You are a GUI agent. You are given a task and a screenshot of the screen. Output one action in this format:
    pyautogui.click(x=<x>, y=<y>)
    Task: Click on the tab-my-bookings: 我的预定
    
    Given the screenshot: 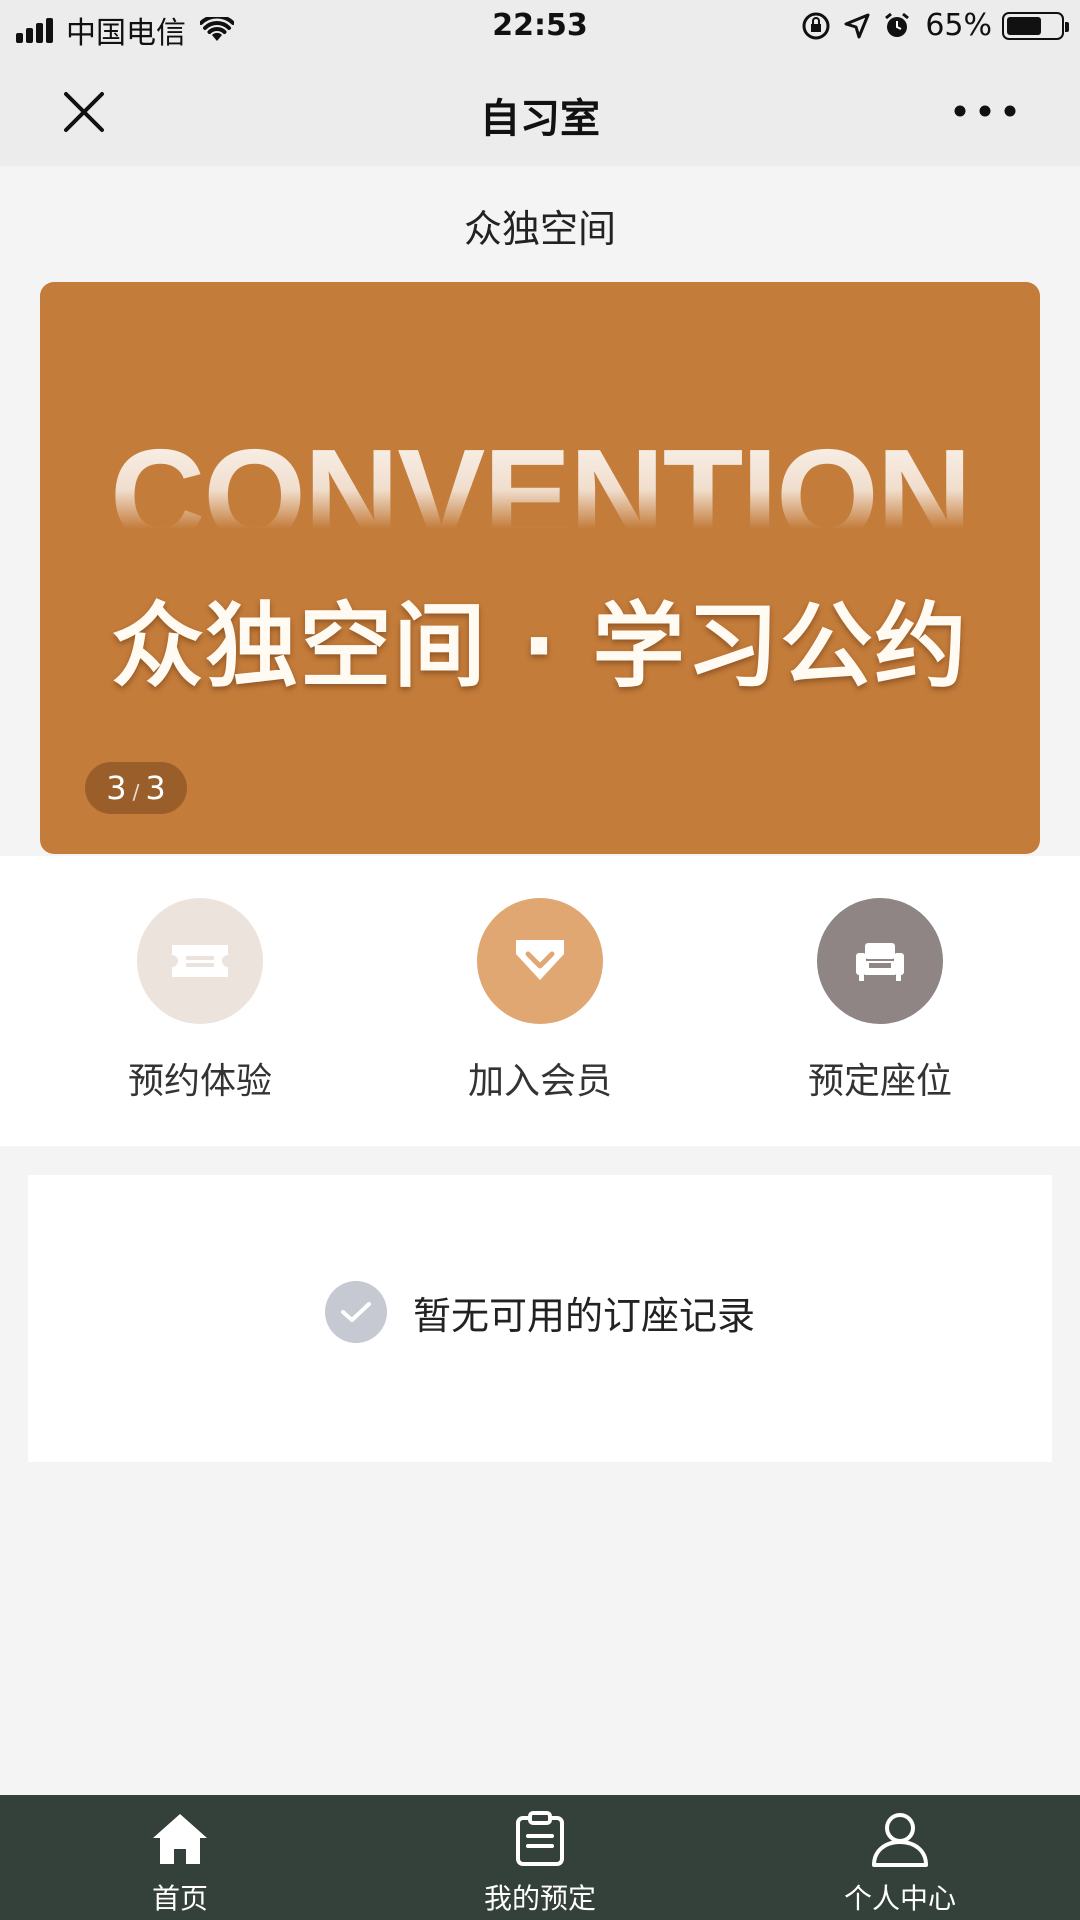 What is the action you would take?
    pyautogui.click(x=540, y=1863)
    